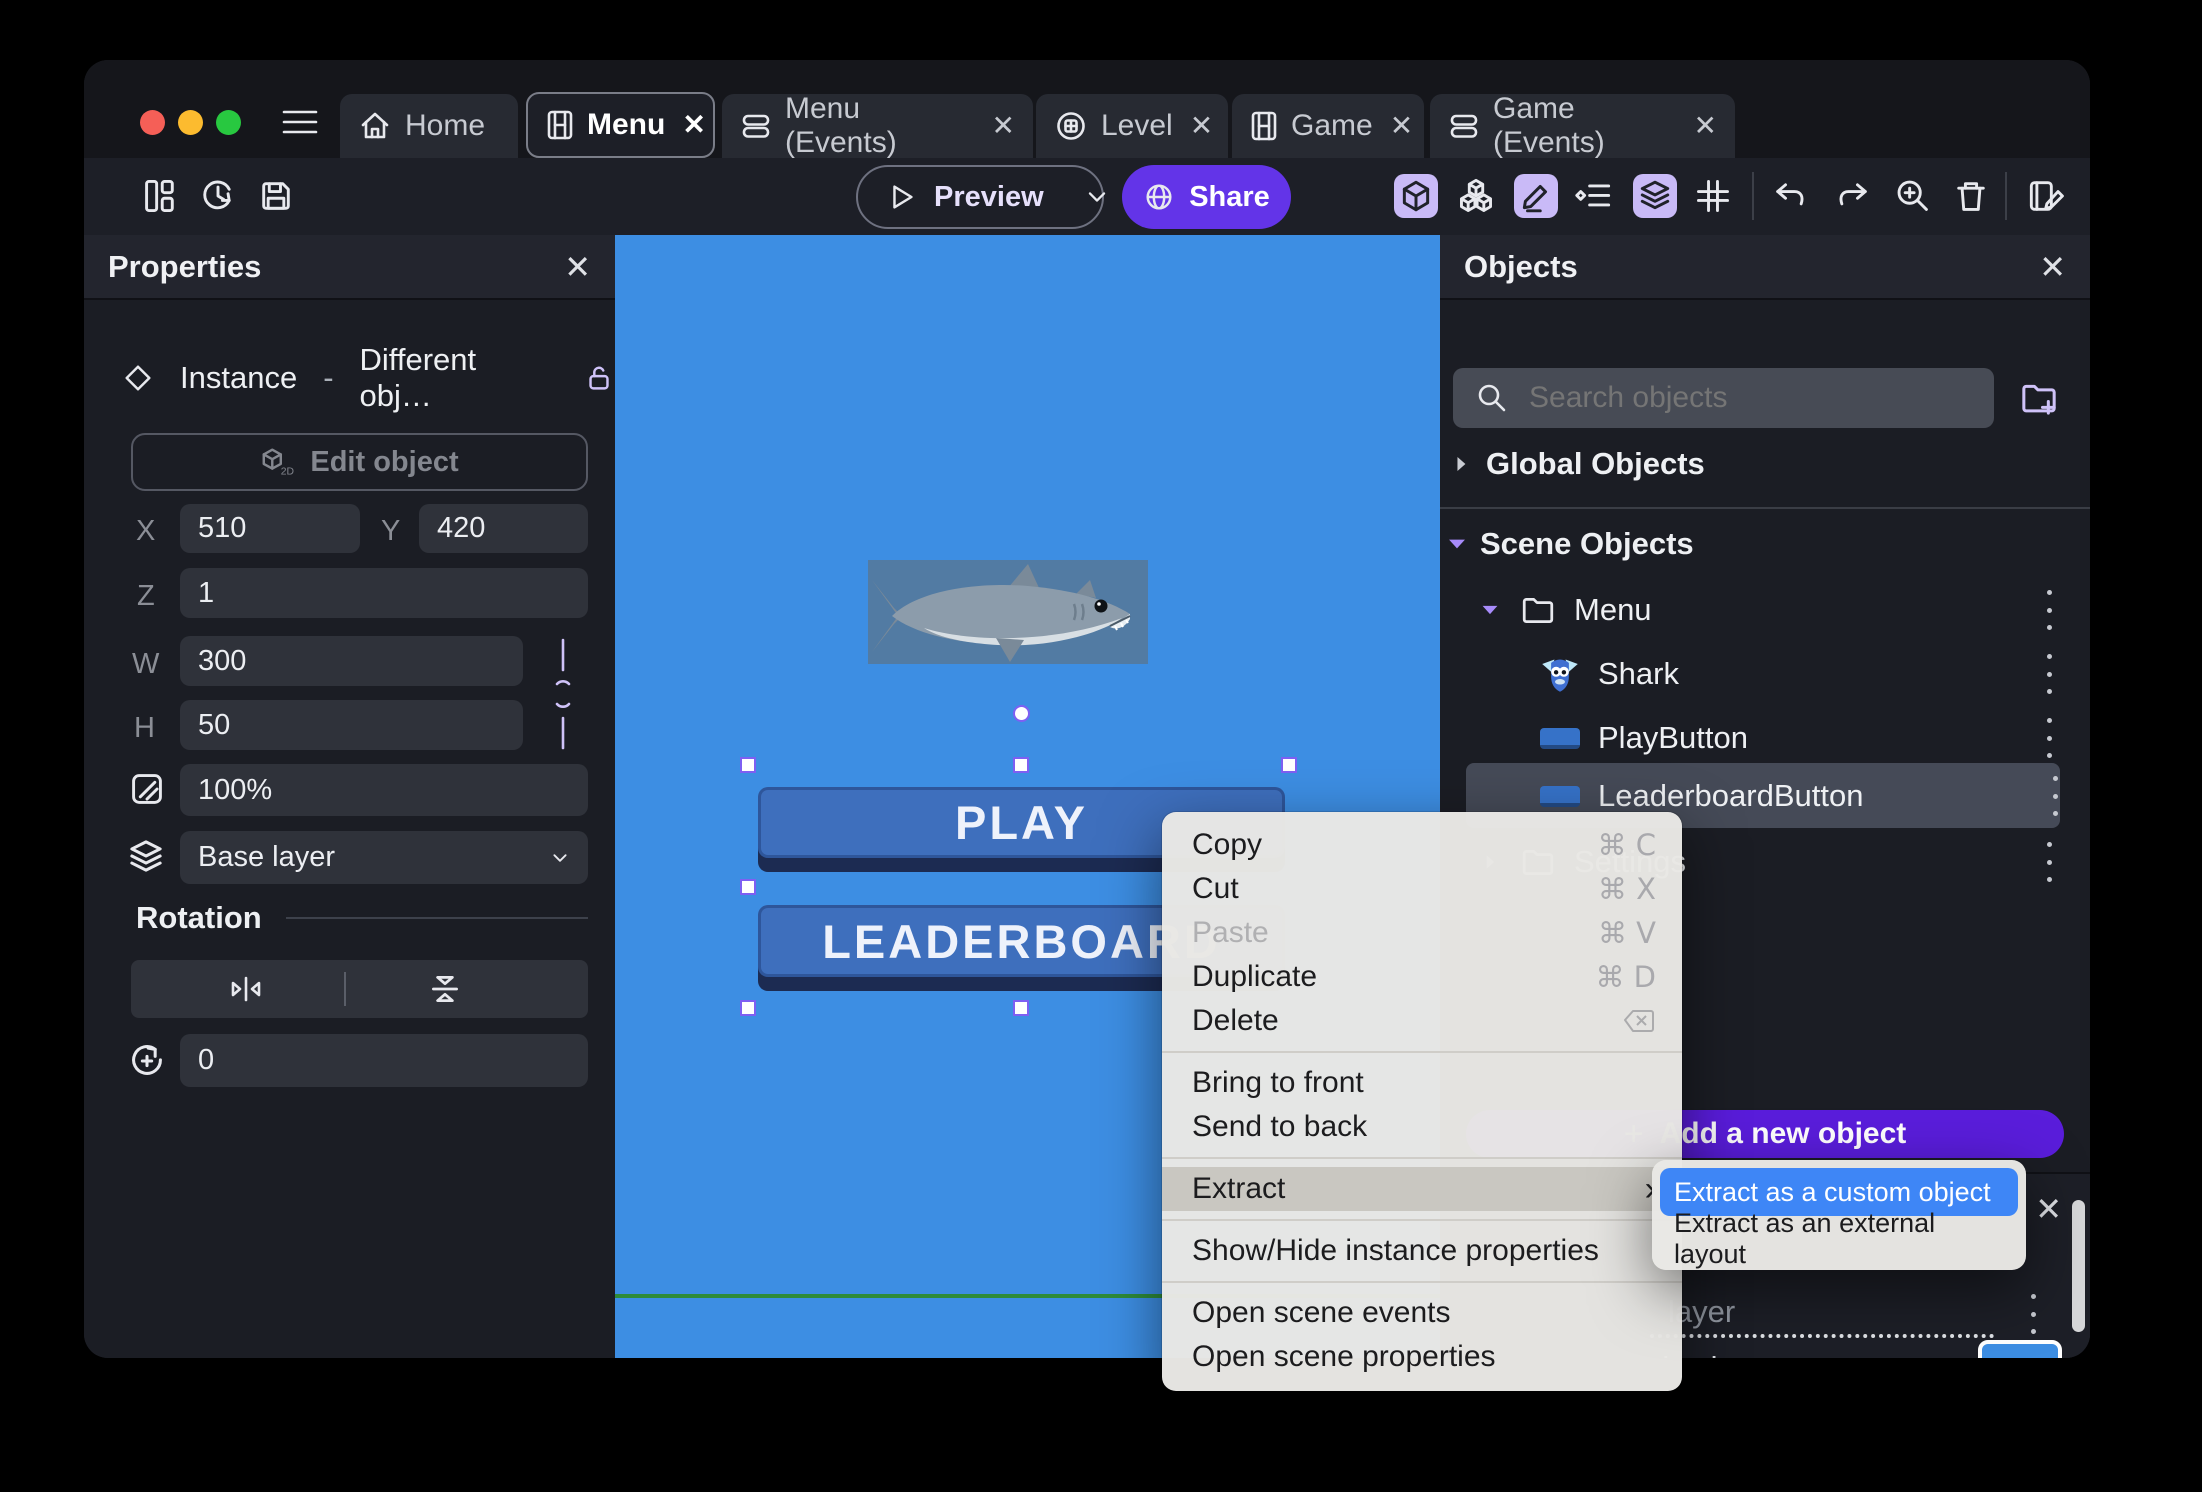 The height and width of the screenshot is (1492, 2202). I want to click on layers-tool-button, so click(1655, 196).